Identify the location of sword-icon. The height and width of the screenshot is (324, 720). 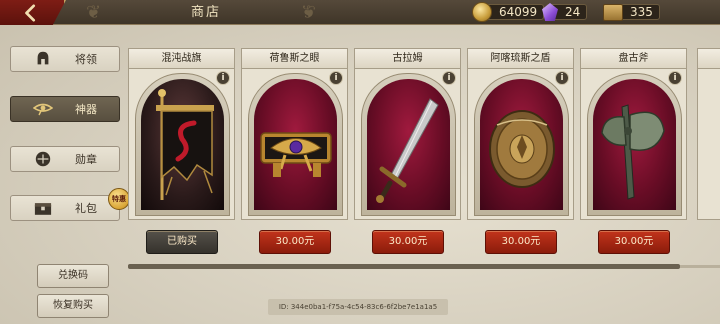
(408, 144).